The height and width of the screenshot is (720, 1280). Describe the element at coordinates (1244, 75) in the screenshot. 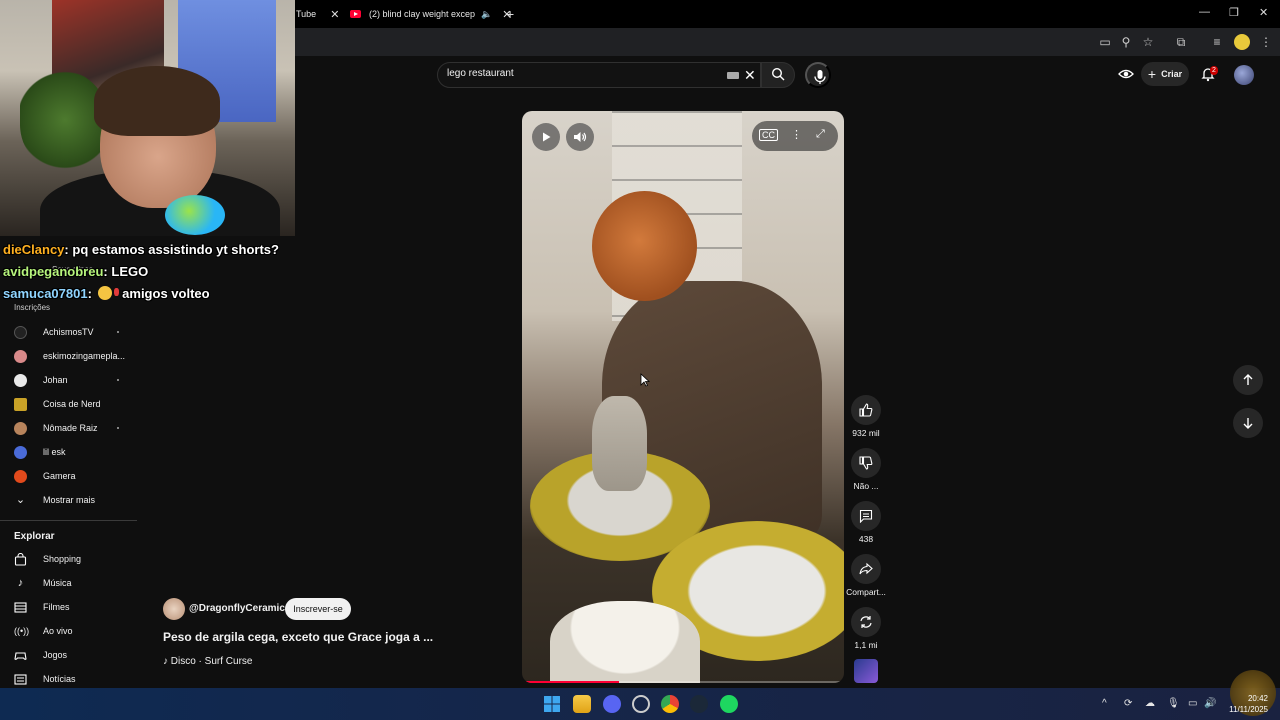

I see `account-avatar` at that location.